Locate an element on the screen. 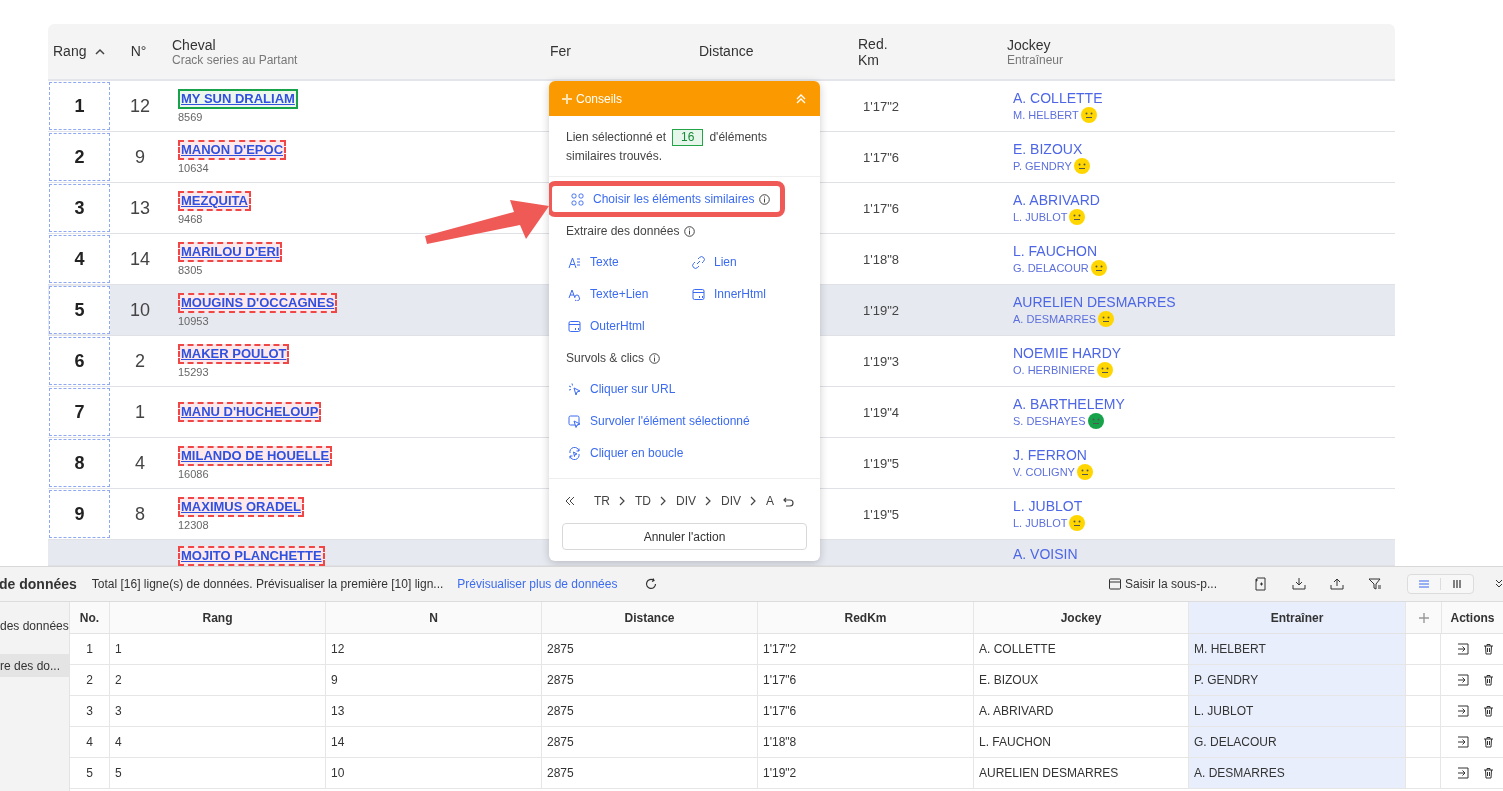 The image size is (1503, 791). column-header: Jockey is located at coordinates (1029, 44).